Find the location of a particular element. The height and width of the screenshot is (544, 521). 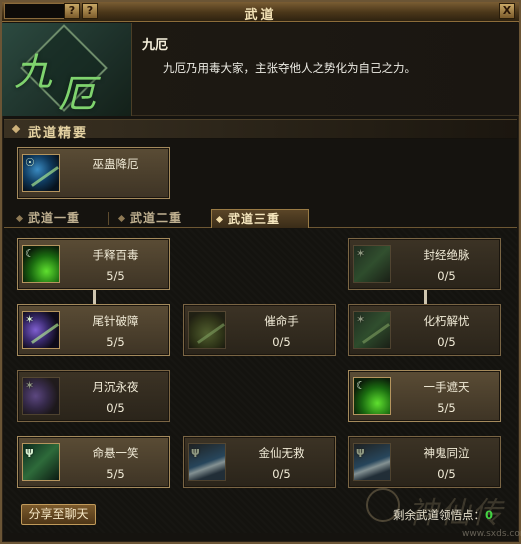

skill-name: 神鬼同泣 is located at coordinates (446, 453).